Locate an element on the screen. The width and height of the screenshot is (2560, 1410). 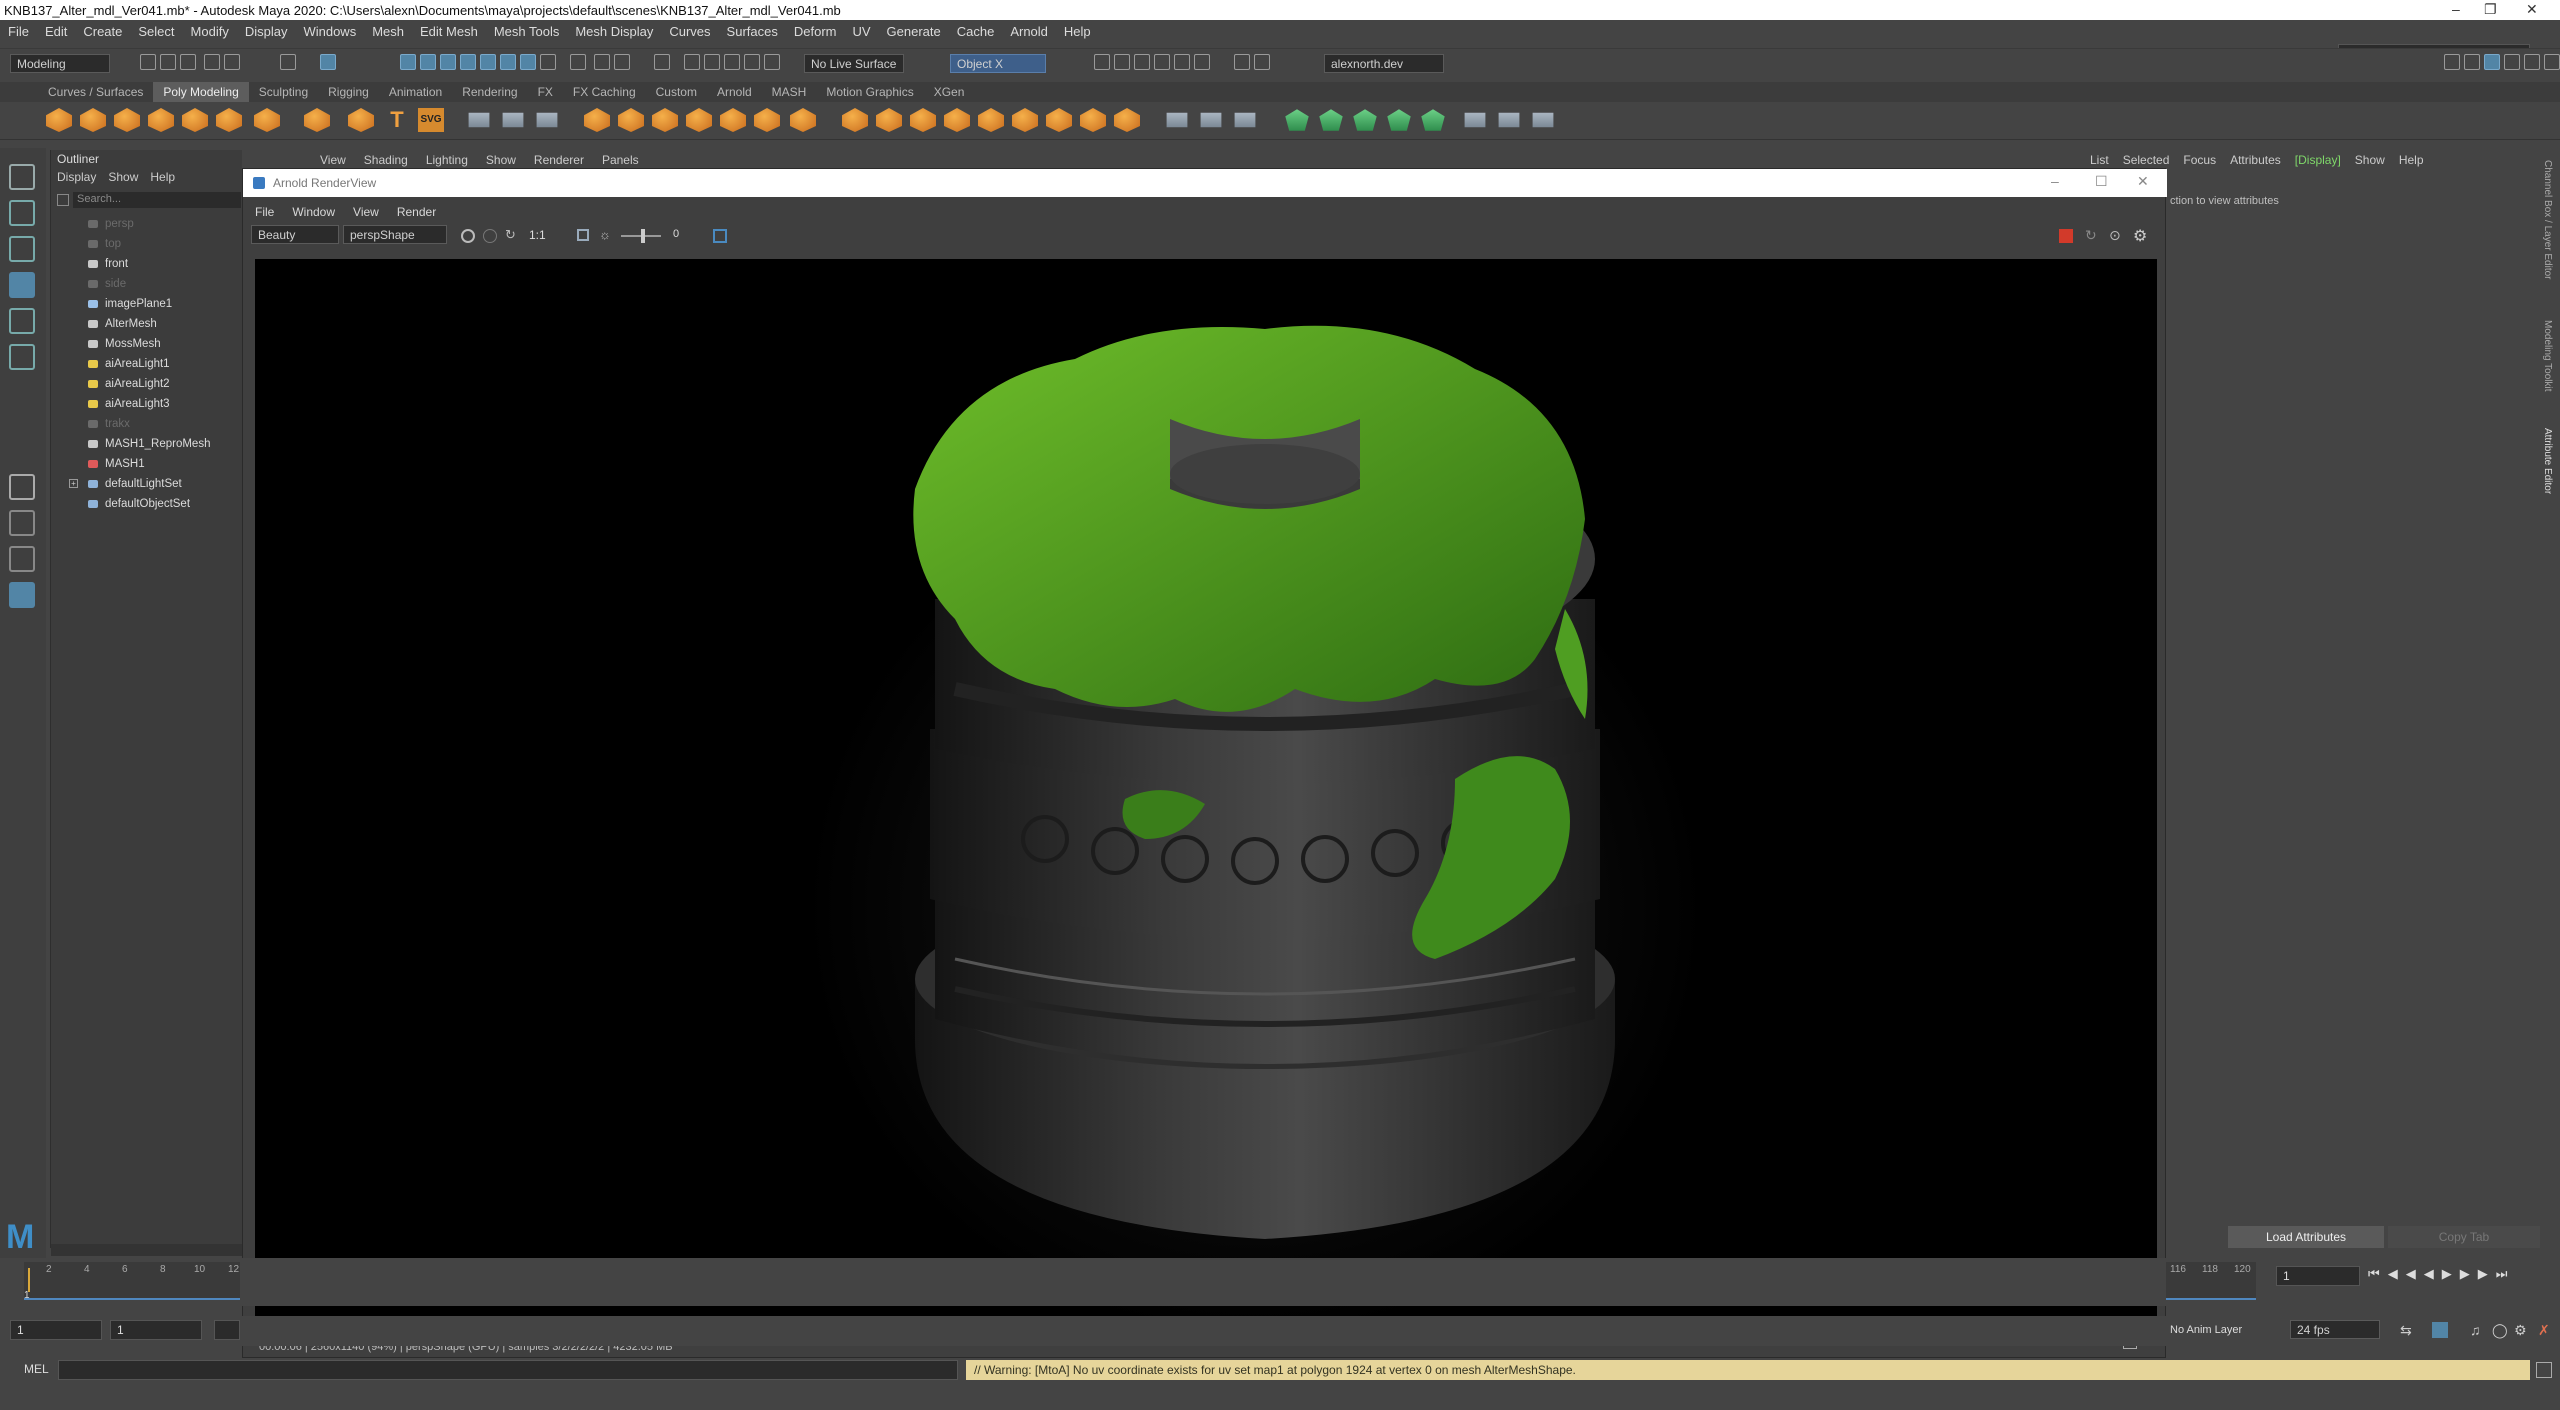
viewport-menu-shading: Shading is located at coordinates (386, 160).